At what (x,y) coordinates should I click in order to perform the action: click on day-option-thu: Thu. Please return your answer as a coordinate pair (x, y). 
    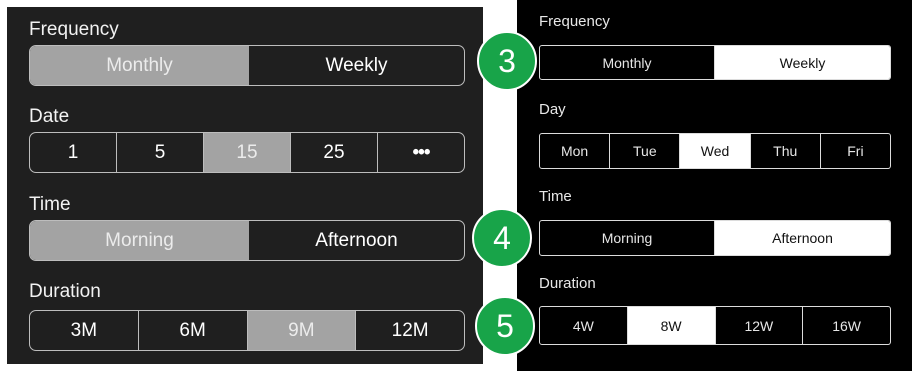
    Looking at the image, I should click on (786, 151).